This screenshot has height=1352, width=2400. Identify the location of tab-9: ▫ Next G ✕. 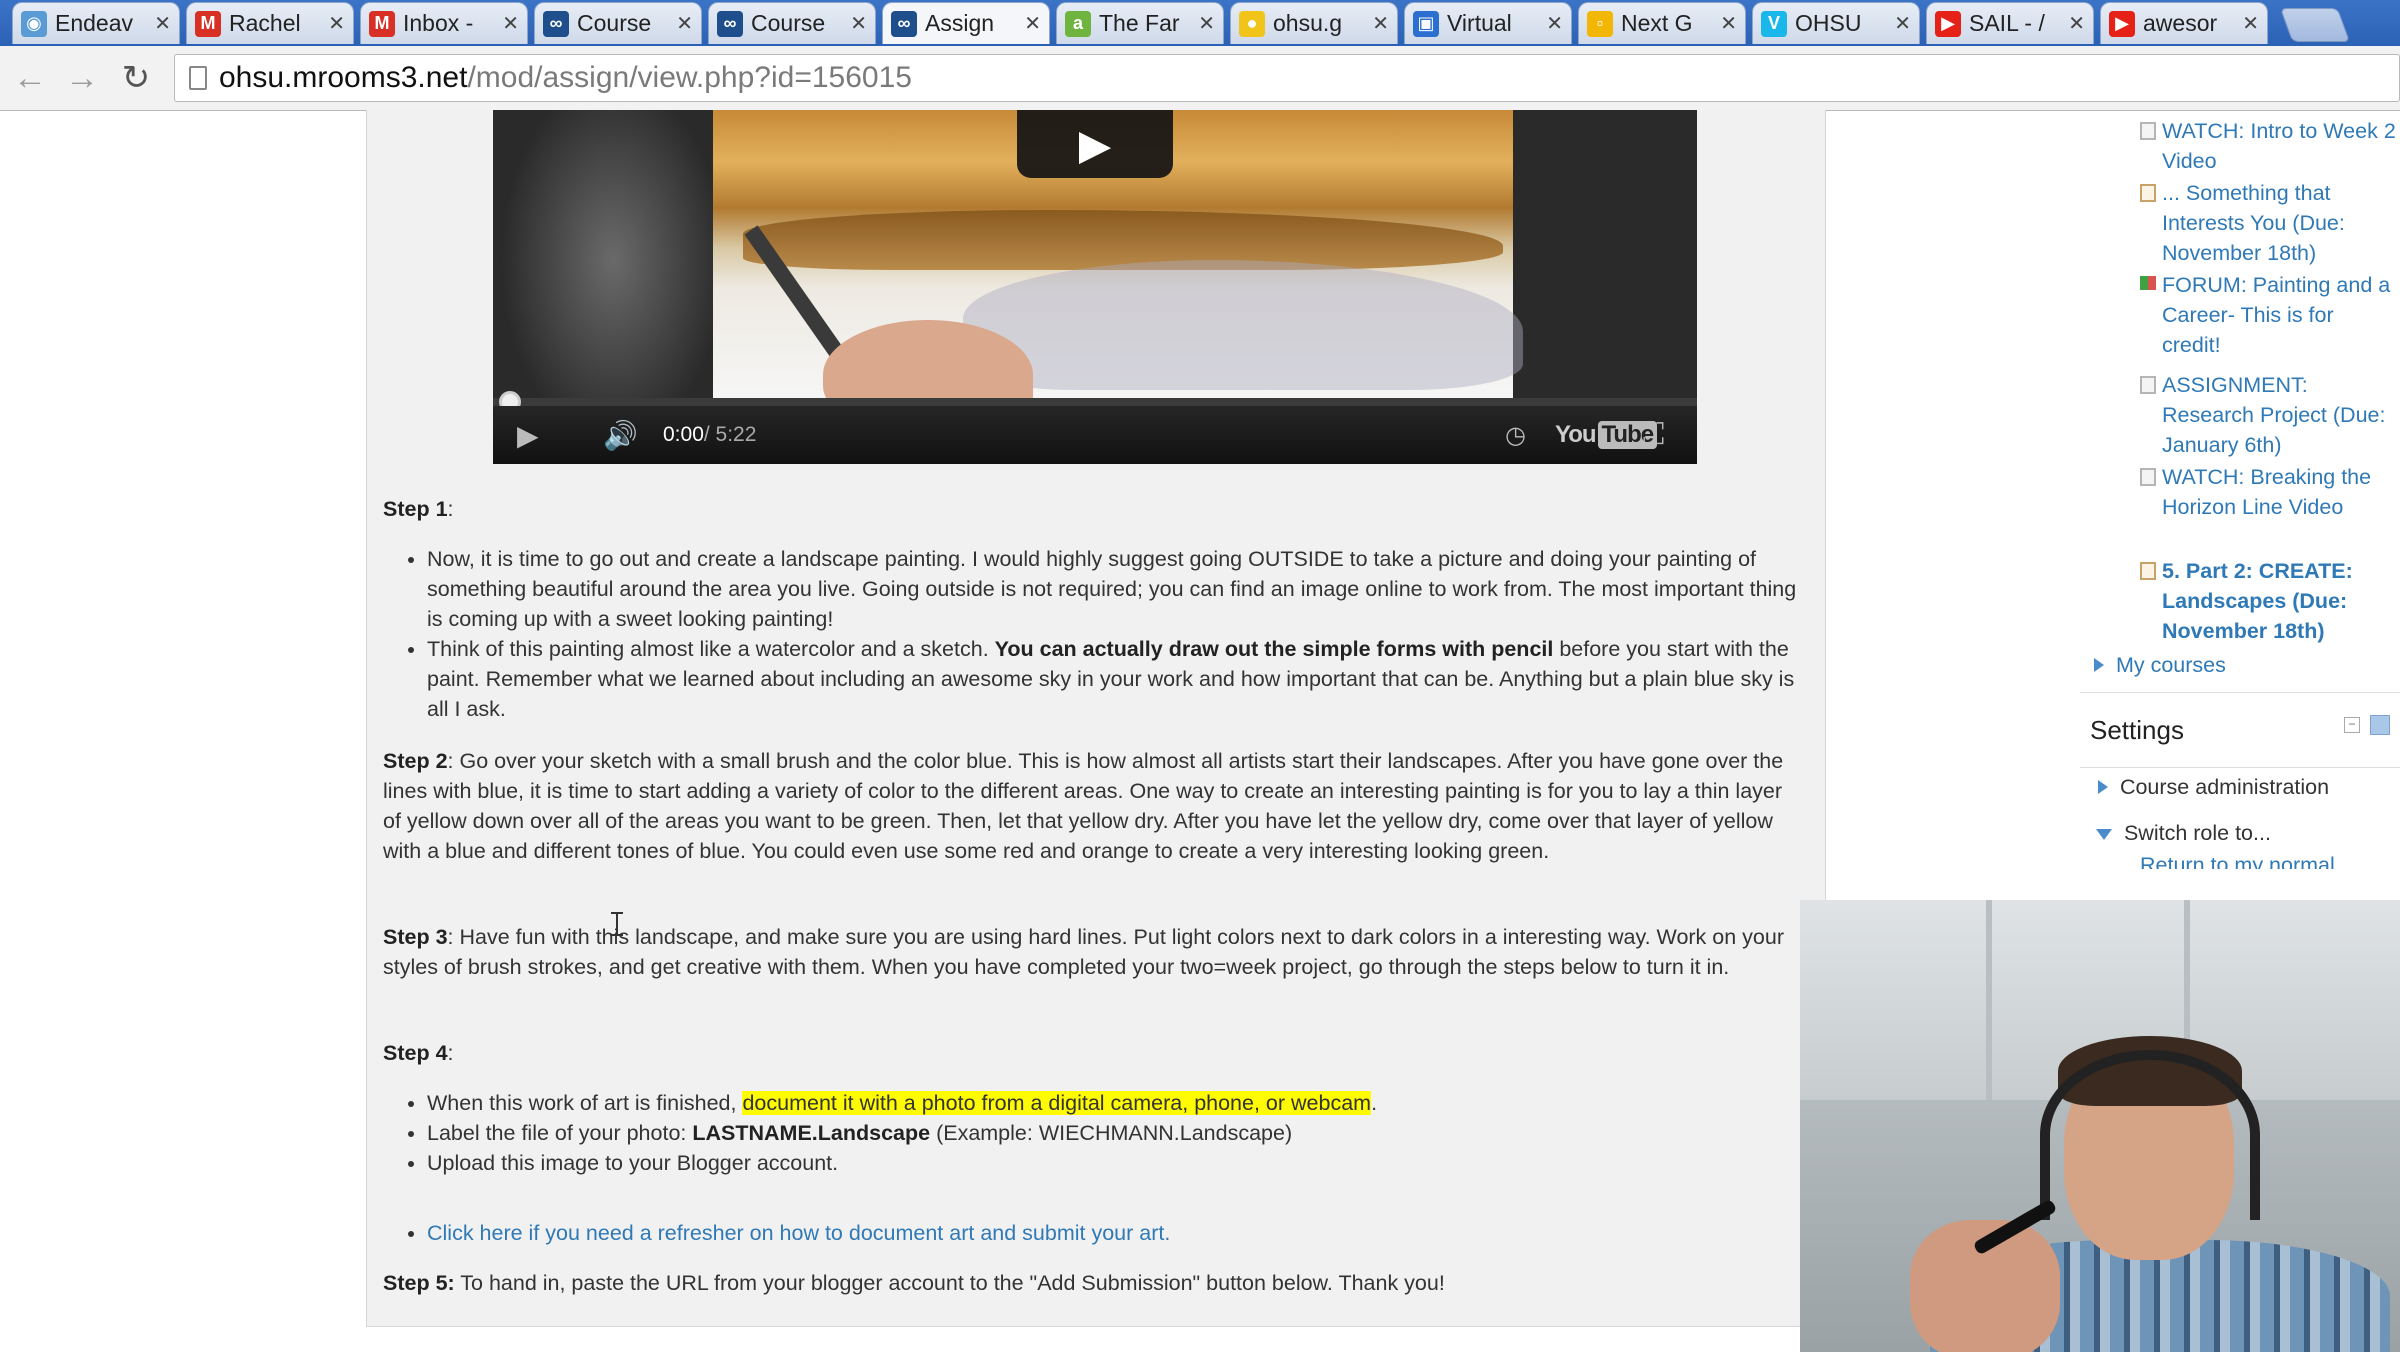
(1662, 23).